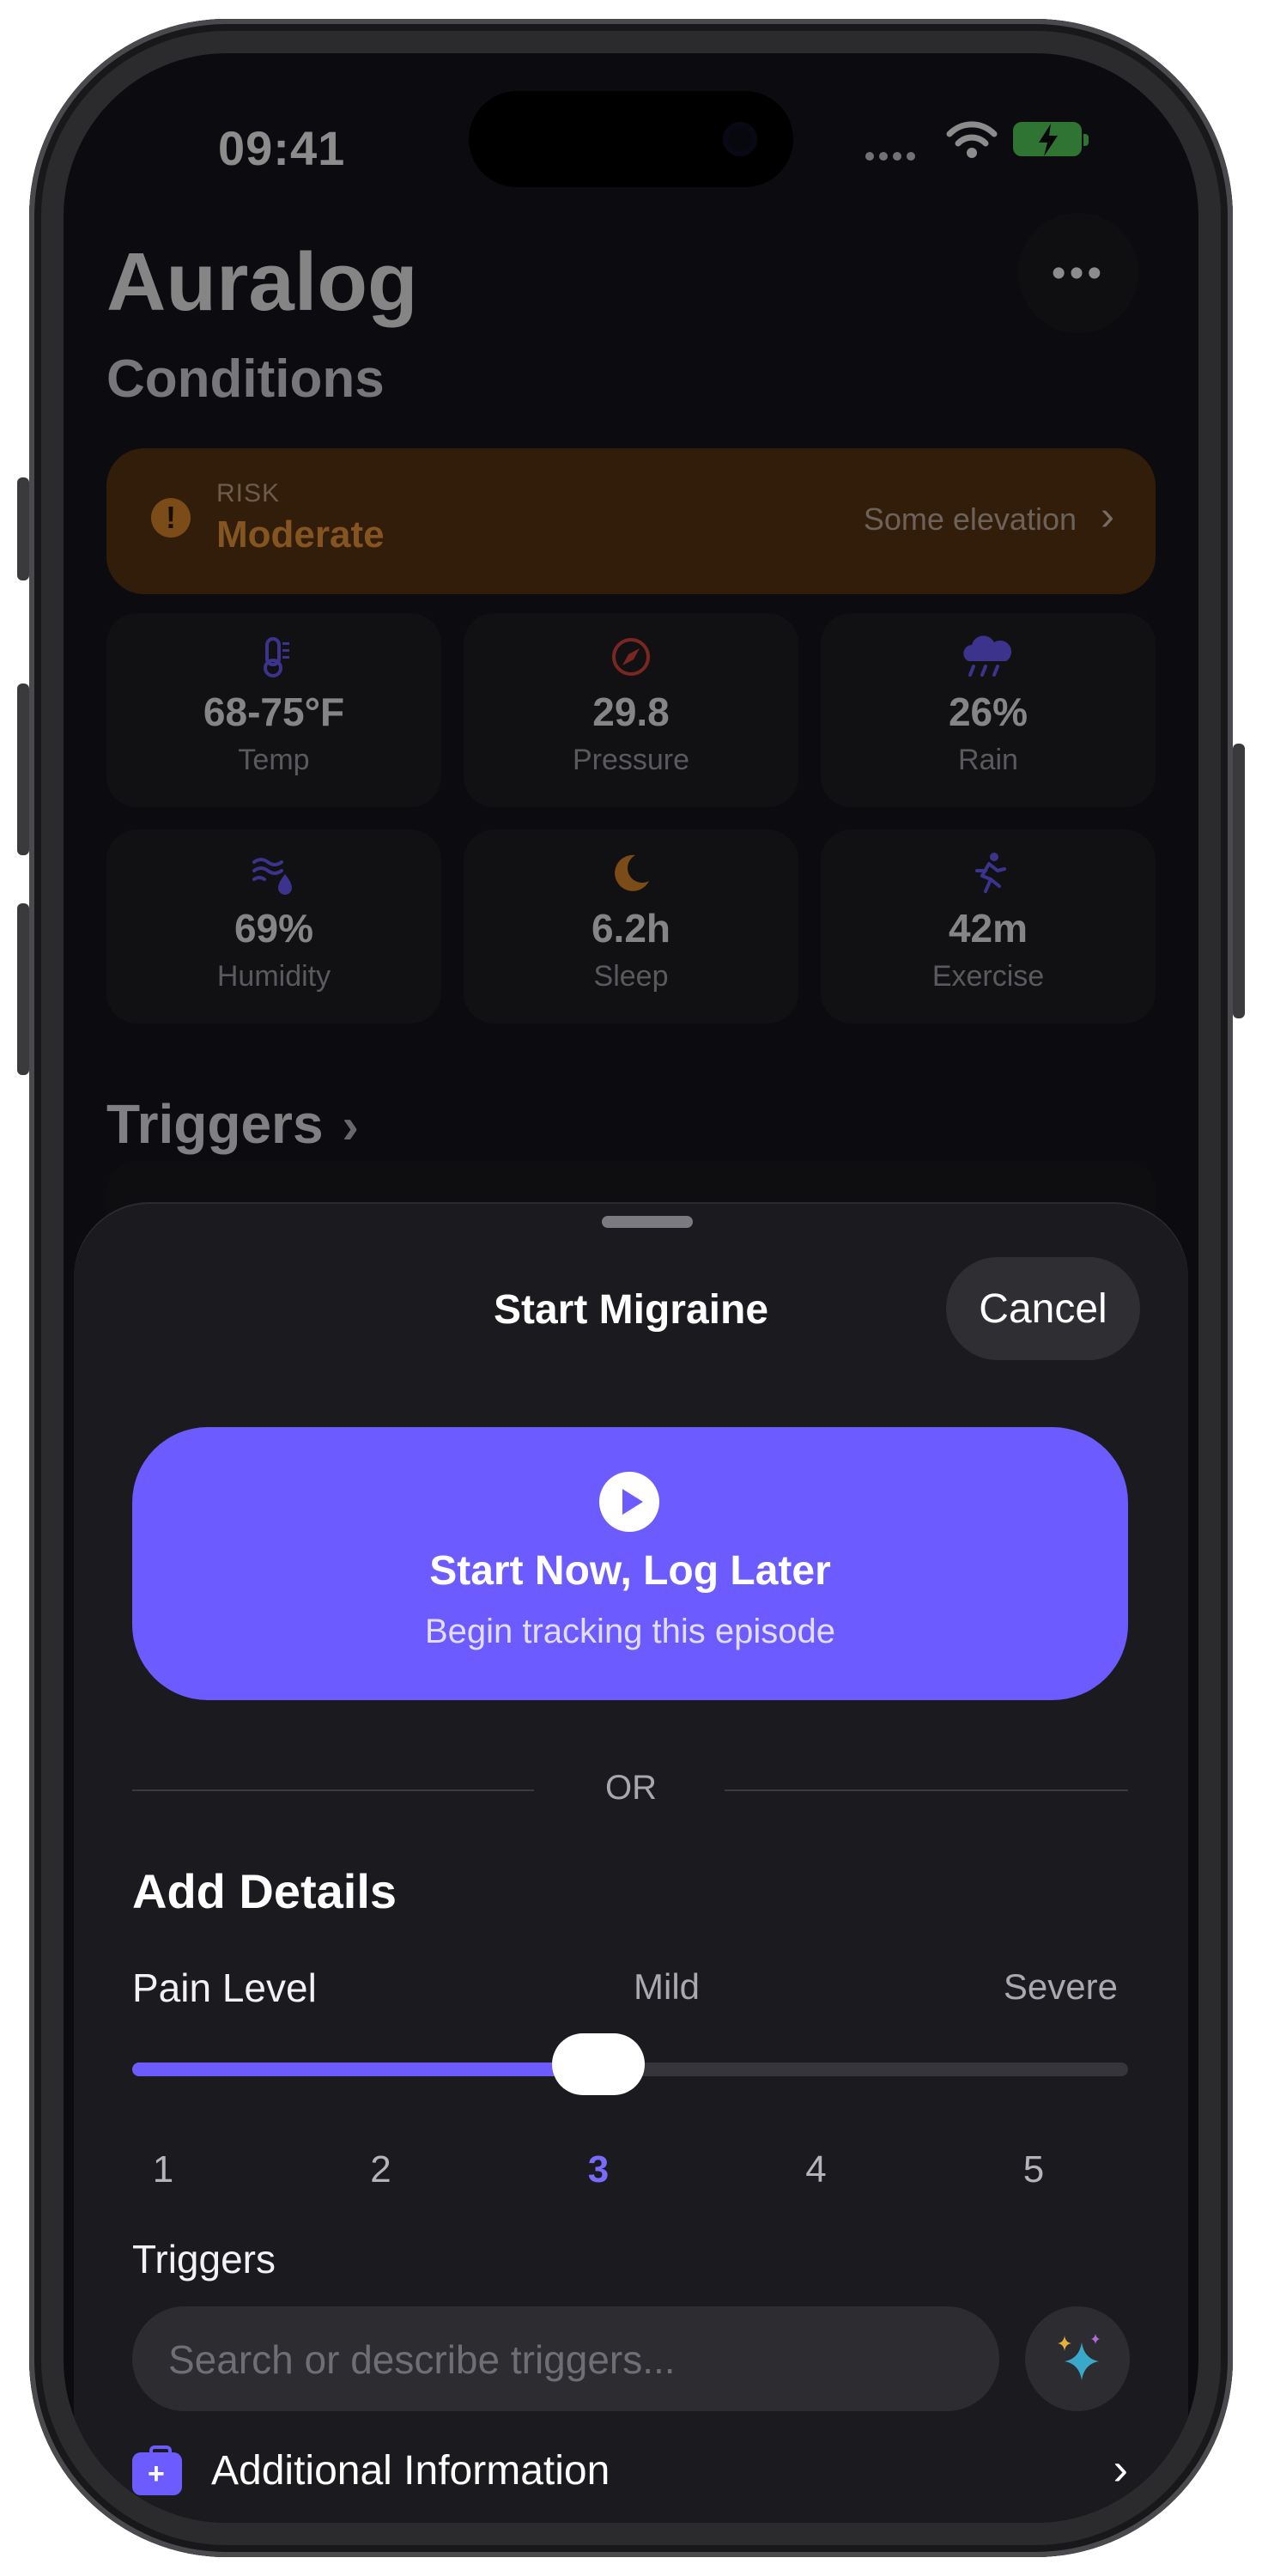 The image size is (1262, 2576). I want to click on start-now-subtitle: Begin tracking this episode, so click(630, 1631).